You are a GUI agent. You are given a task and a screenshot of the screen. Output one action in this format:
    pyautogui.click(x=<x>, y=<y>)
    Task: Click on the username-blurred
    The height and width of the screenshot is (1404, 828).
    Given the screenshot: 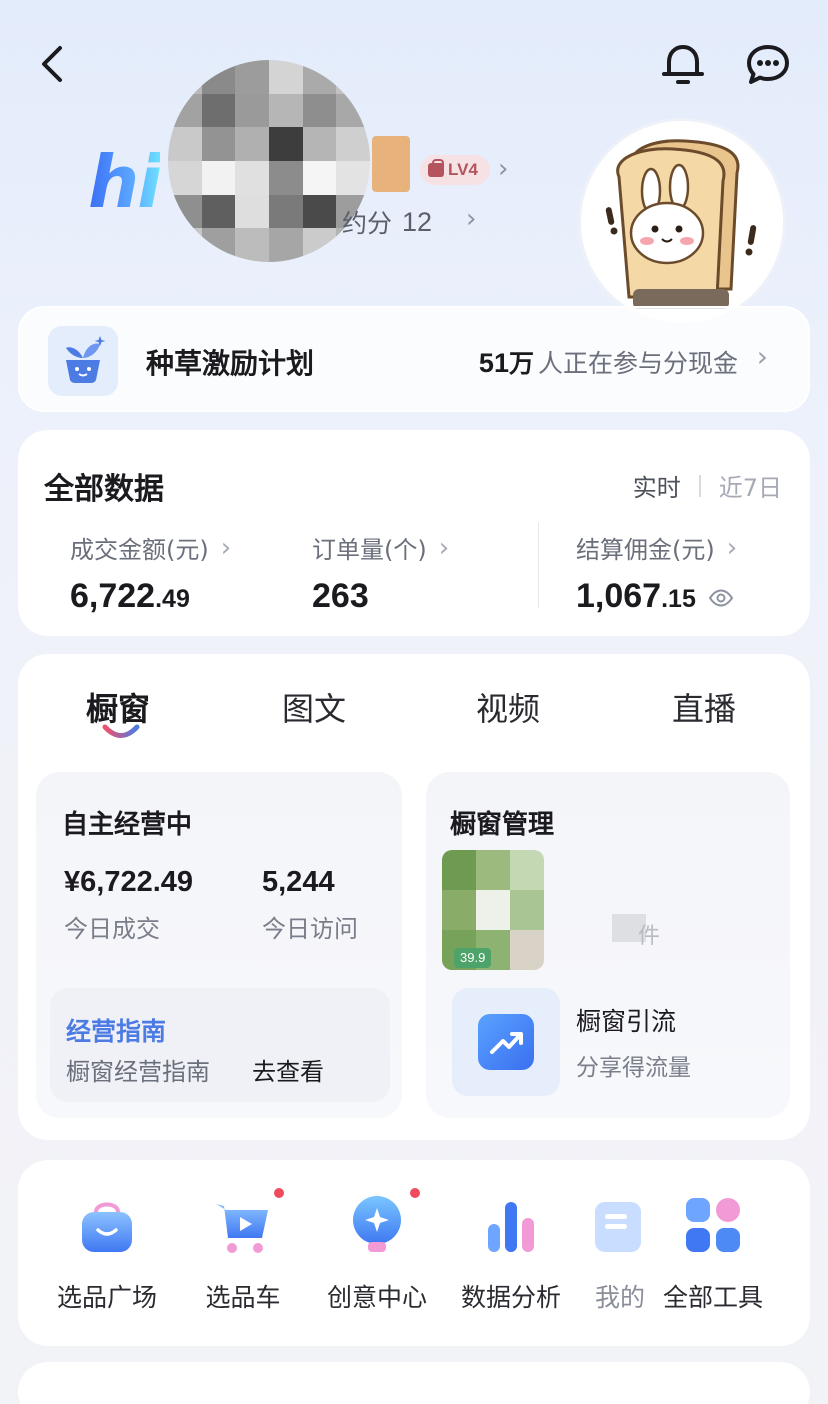 What is the action you would take?
    pyautogui.click(x=391, y=164)
    